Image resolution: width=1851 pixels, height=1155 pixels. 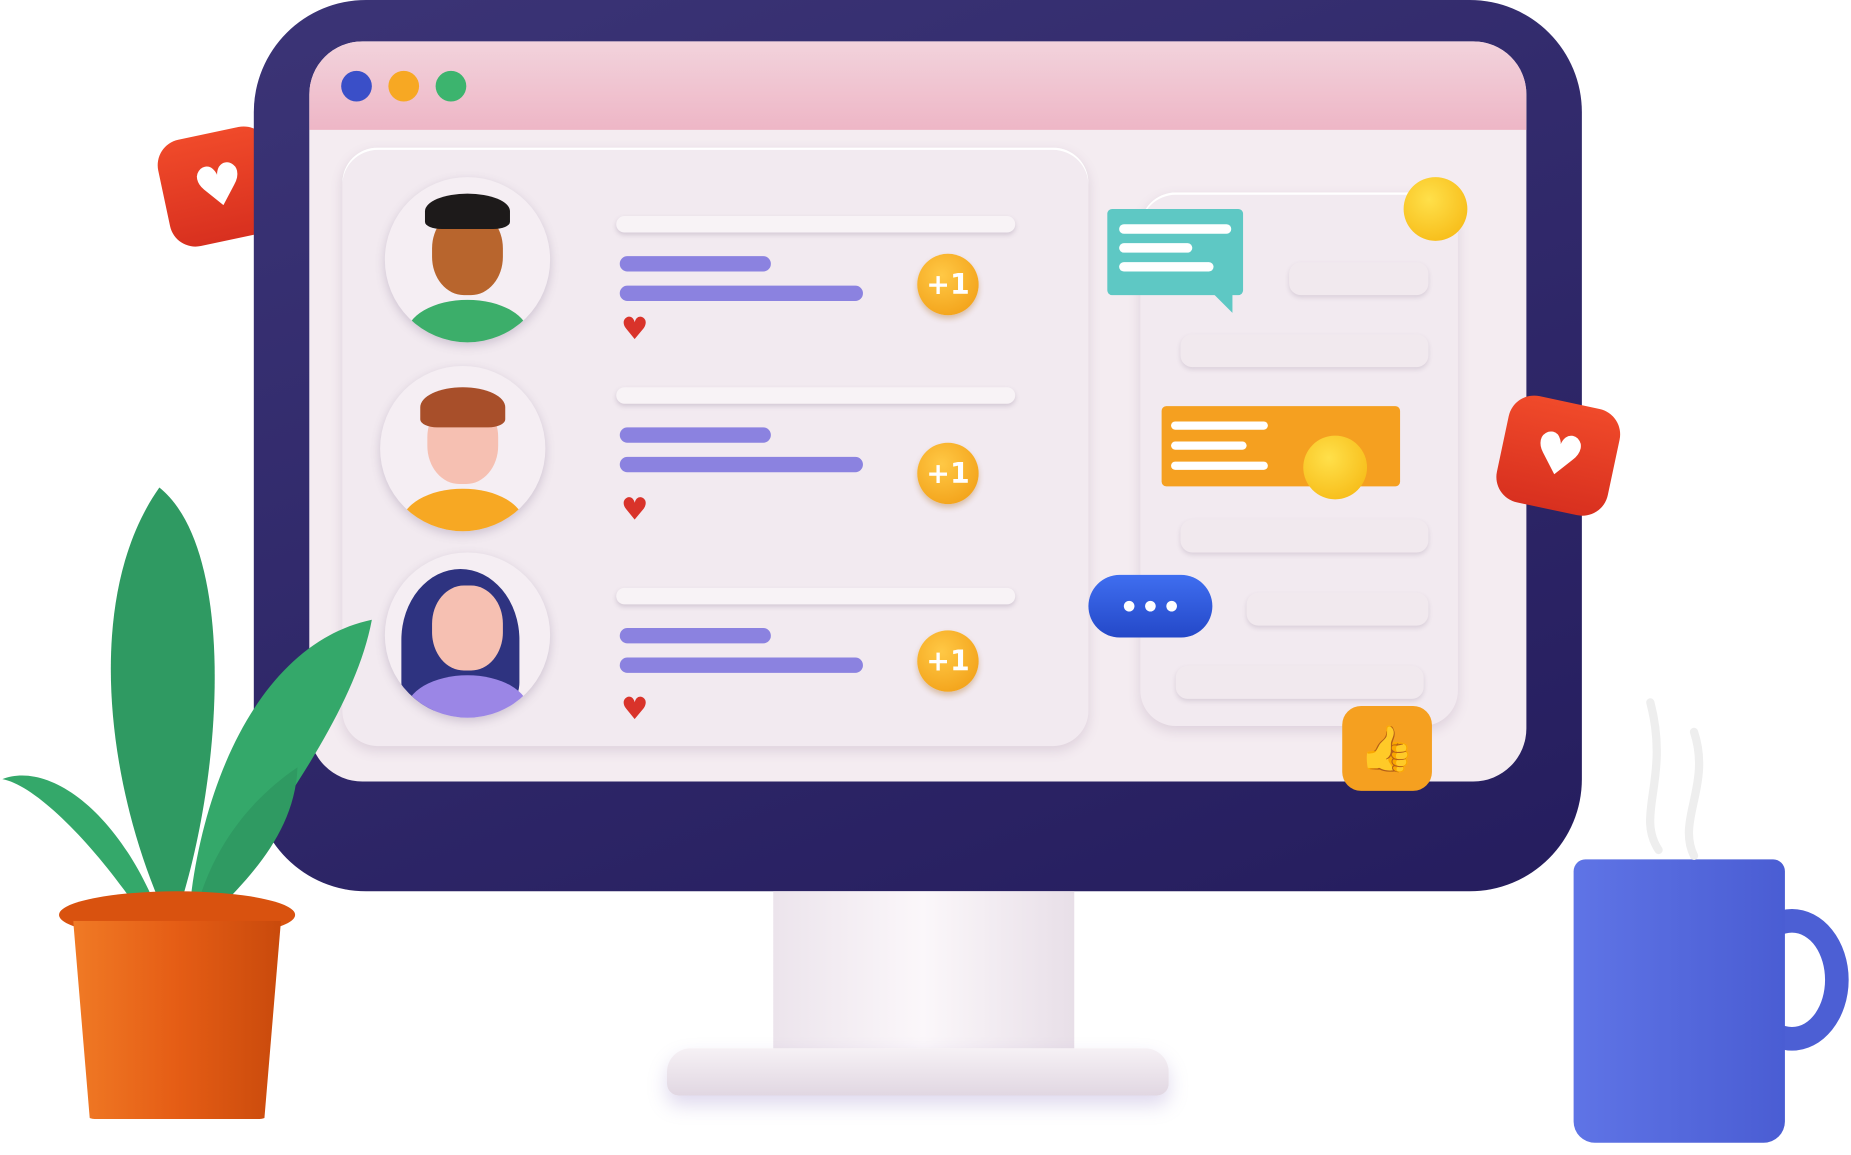 I want to click on monitor-stand, so click(x=924, y=974).